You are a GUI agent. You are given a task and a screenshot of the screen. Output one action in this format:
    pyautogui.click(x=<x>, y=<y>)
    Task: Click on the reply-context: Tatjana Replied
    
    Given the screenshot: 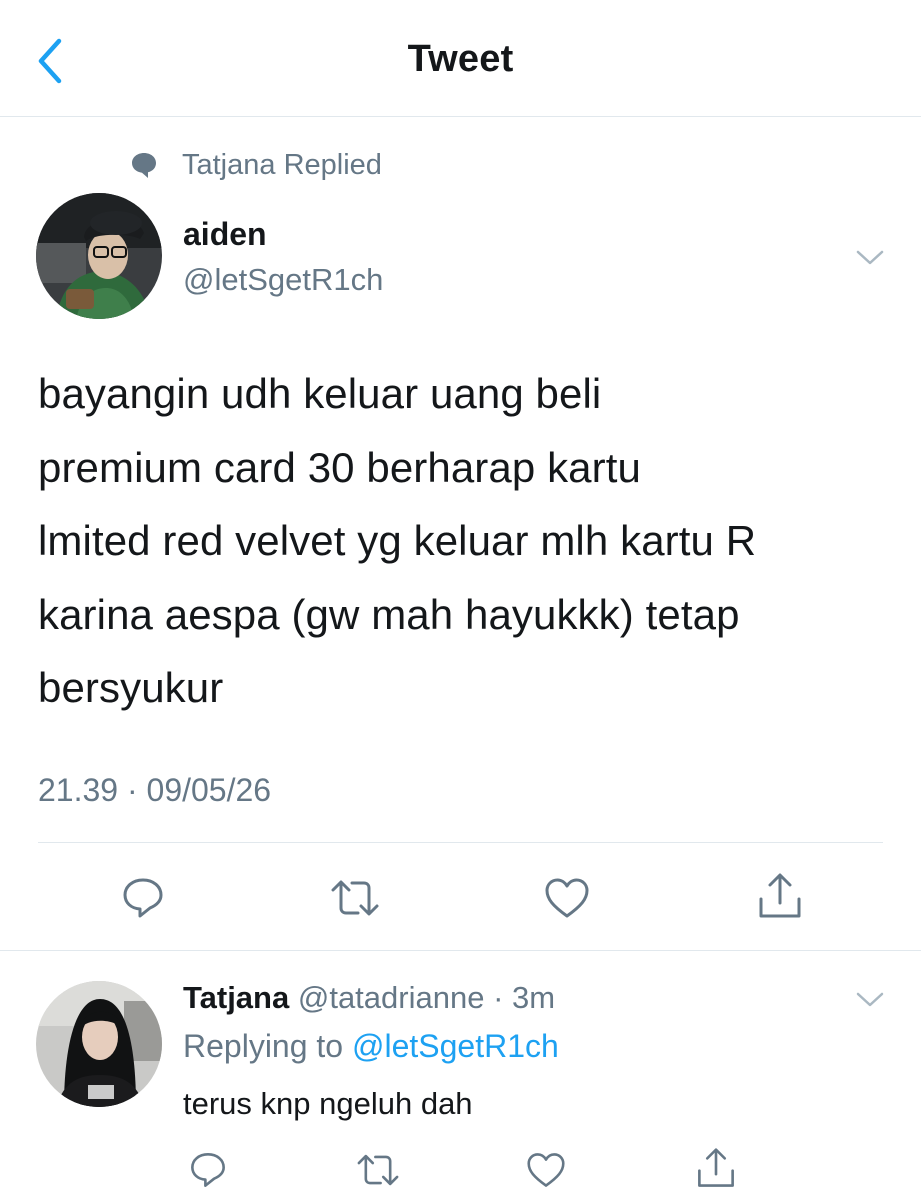 What is the action you would take?
    pyautogui.click(x=255, y=165)
    